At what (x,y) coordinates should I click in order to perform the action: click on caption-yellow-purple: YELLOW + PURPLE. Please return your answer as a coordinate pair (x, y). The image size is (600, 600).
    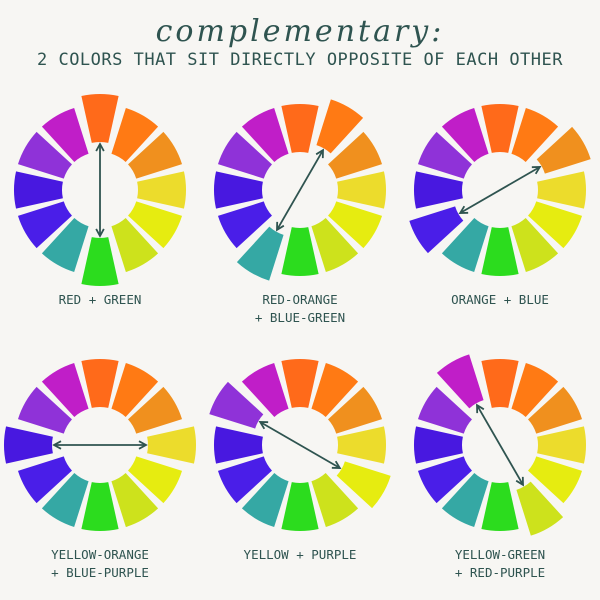
    Looking at the image, I should click on (300, 555).